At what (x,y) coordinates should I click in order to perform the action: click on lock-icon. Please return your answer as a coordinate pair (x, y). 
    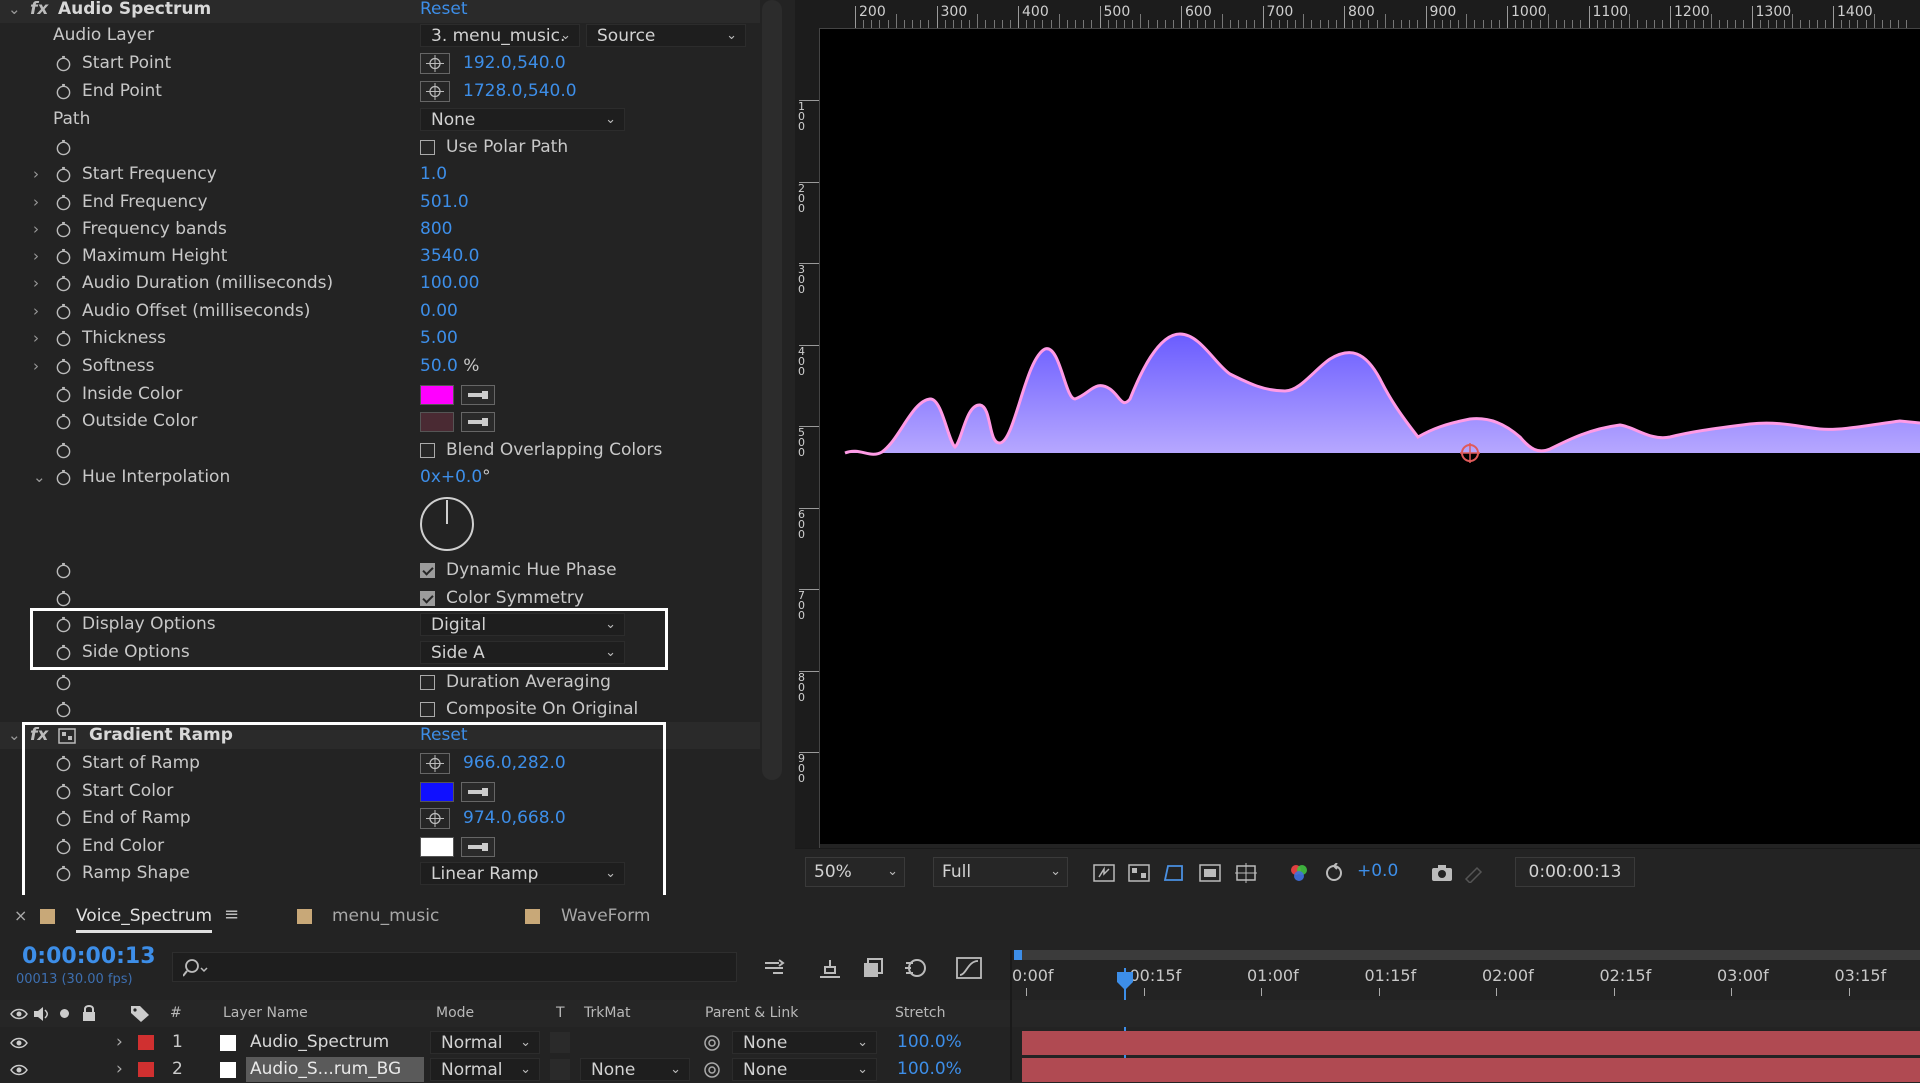
    Looking at the image, I should click on (89, 1013).